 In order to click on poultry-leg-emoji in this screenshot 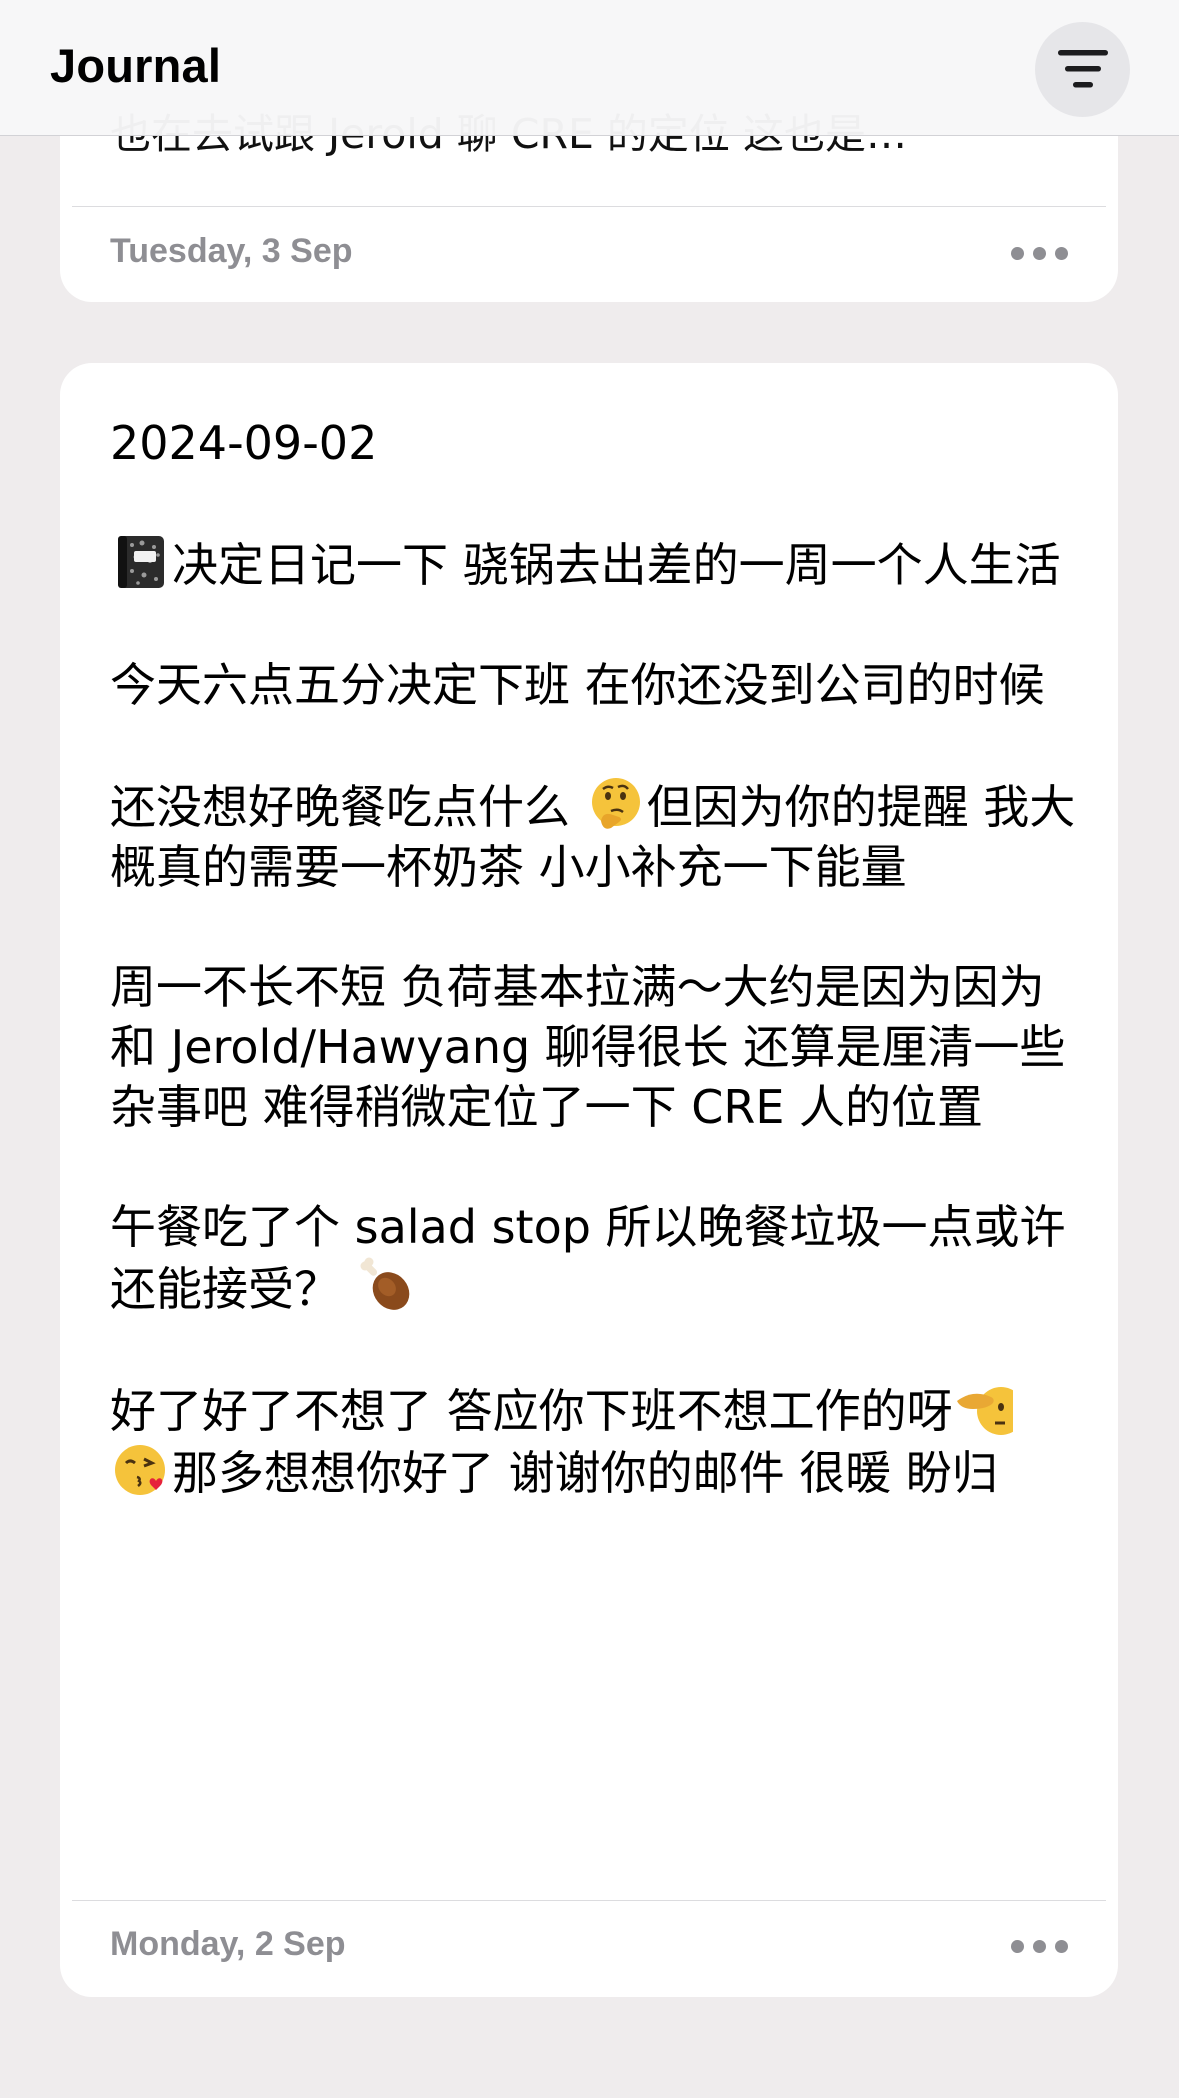, I will do `click(384, 1283)`.